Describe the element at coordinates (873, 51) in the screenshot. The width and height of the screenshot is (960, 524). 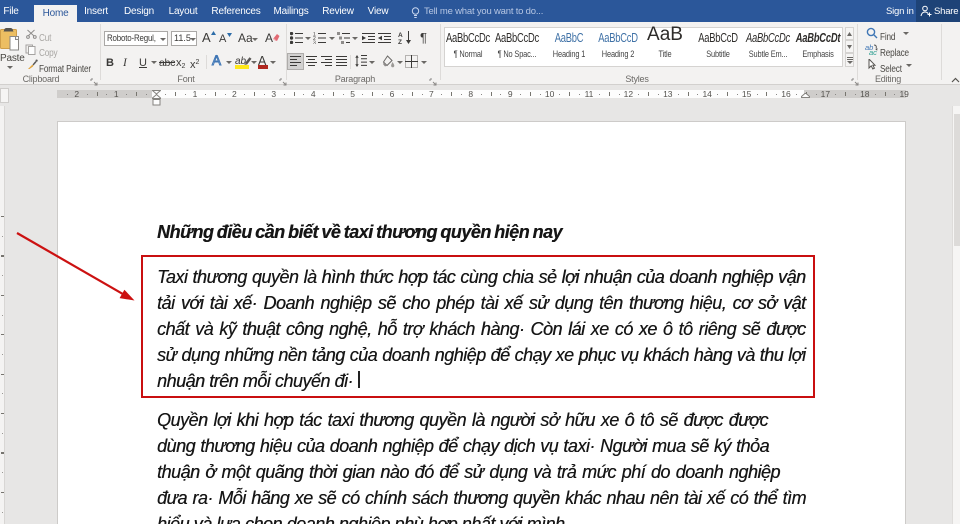
I see `svg-text: ac` at that location.